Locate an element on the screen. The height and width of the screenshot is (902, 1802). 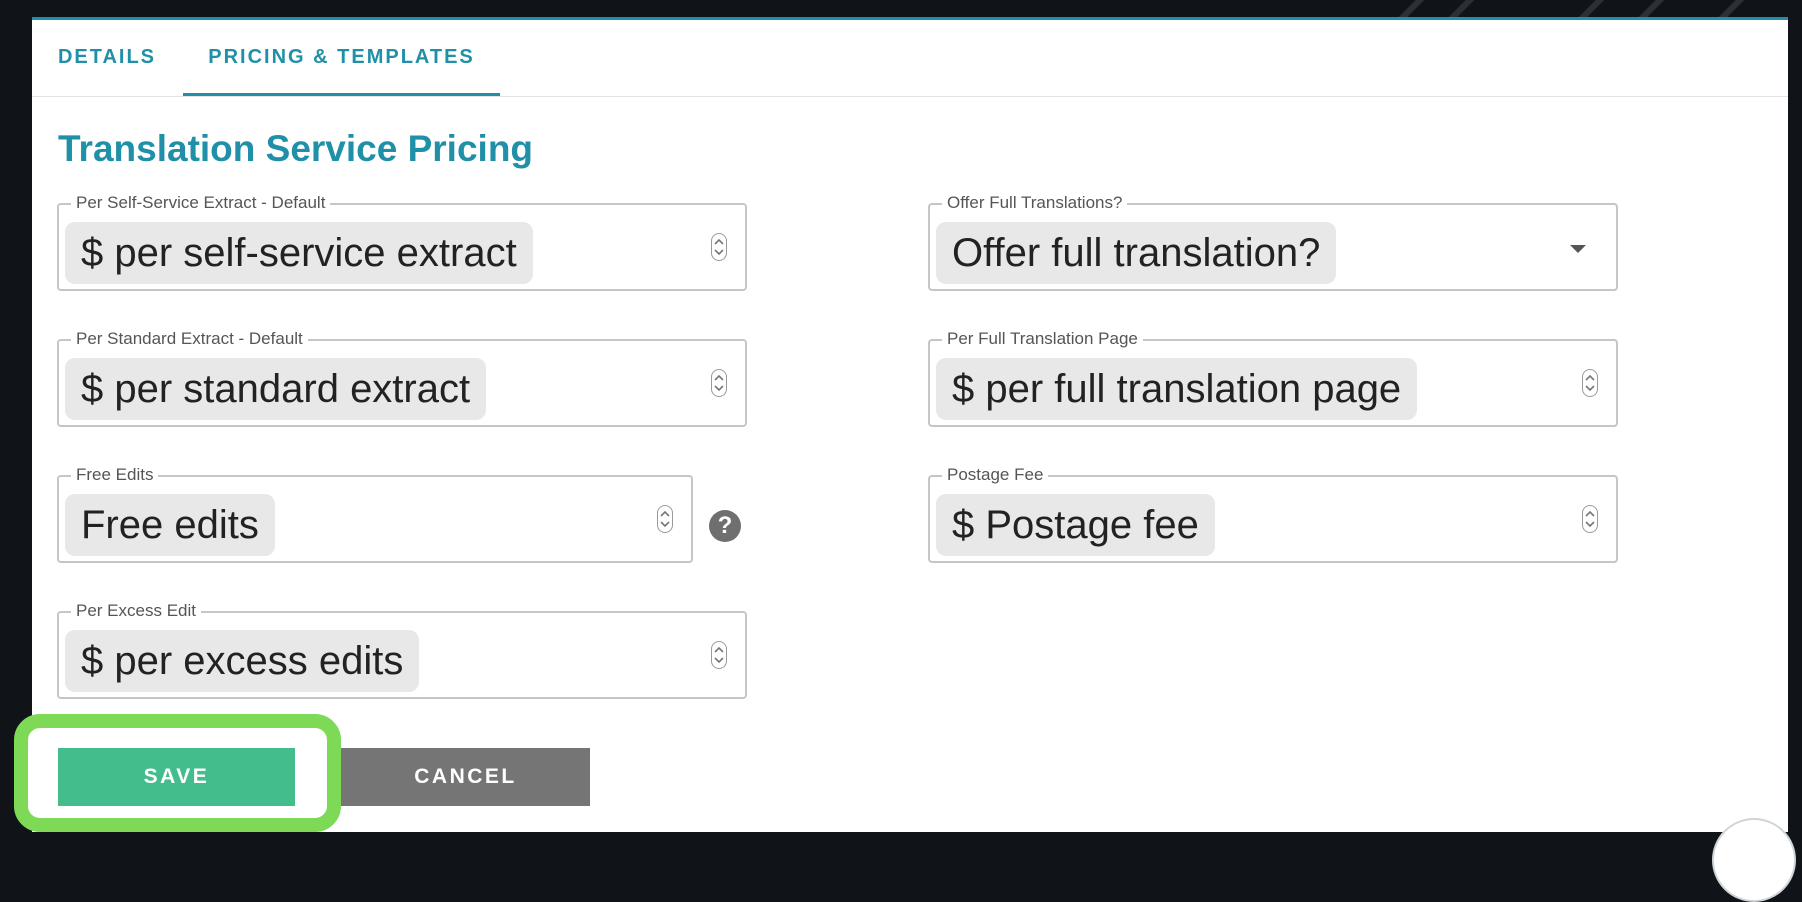
field-label: Offer Full Translations? is located at coordinates (1035, 203).